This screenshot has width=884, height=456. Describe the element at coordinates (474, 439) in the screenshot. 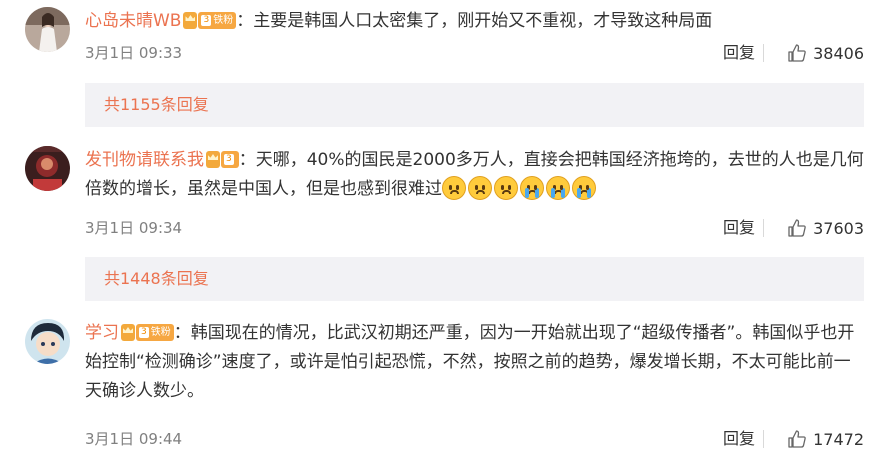

I see `comment-meta: 3月1日 09:44 回复 17472` at that location.